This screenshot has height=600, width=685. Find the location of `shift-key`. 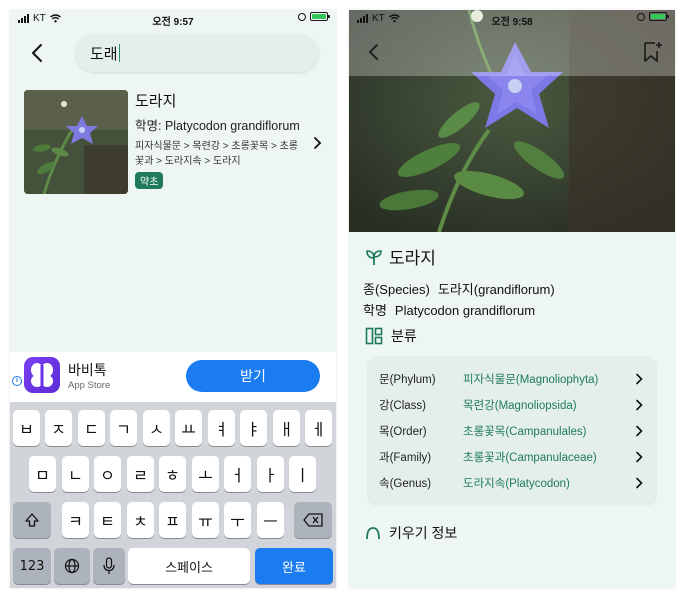

shift-key is located at coordinates (32, 520).